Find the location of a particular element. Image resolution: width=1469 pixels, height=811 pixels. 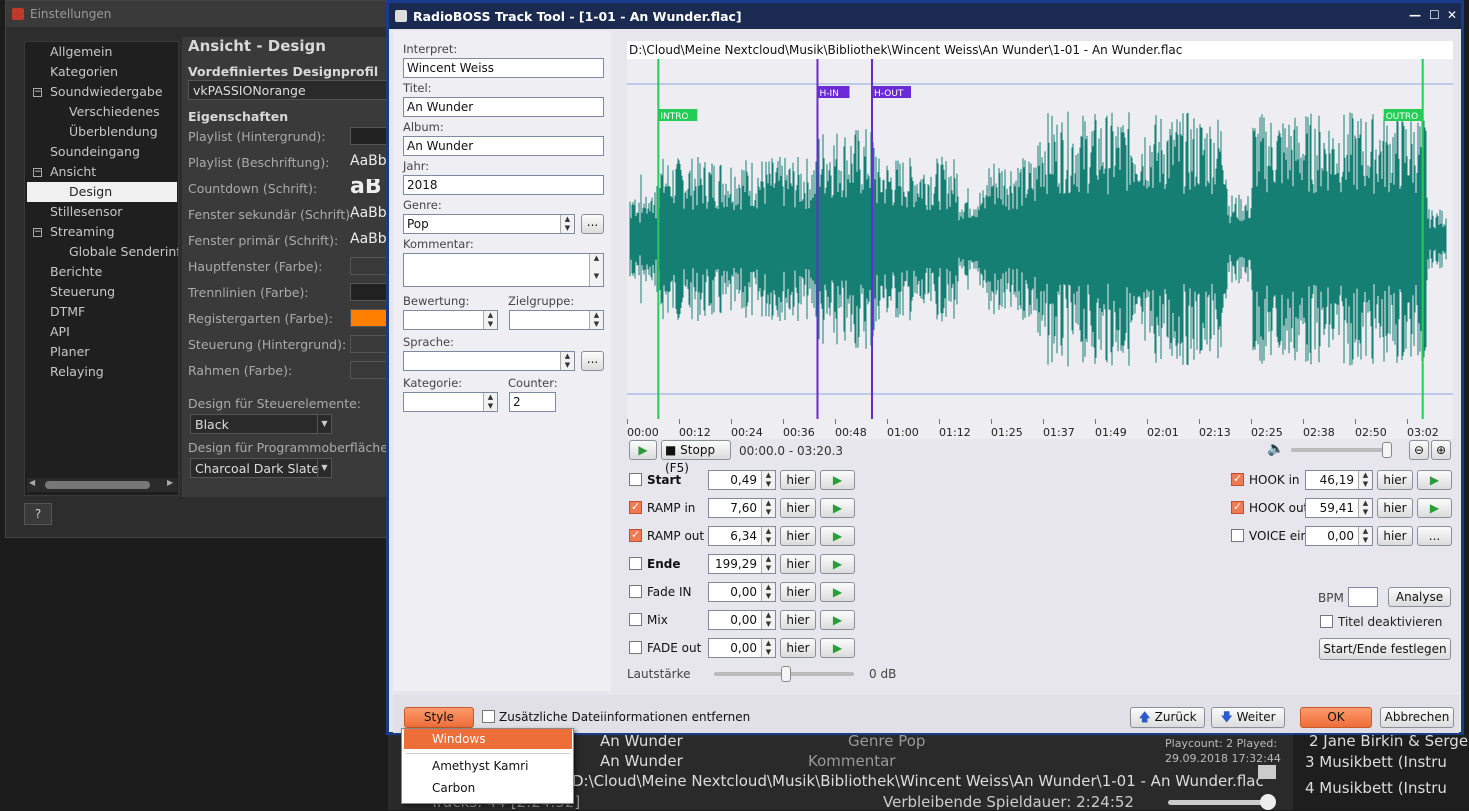

style-button: Style is located at coordinates (439, 717).